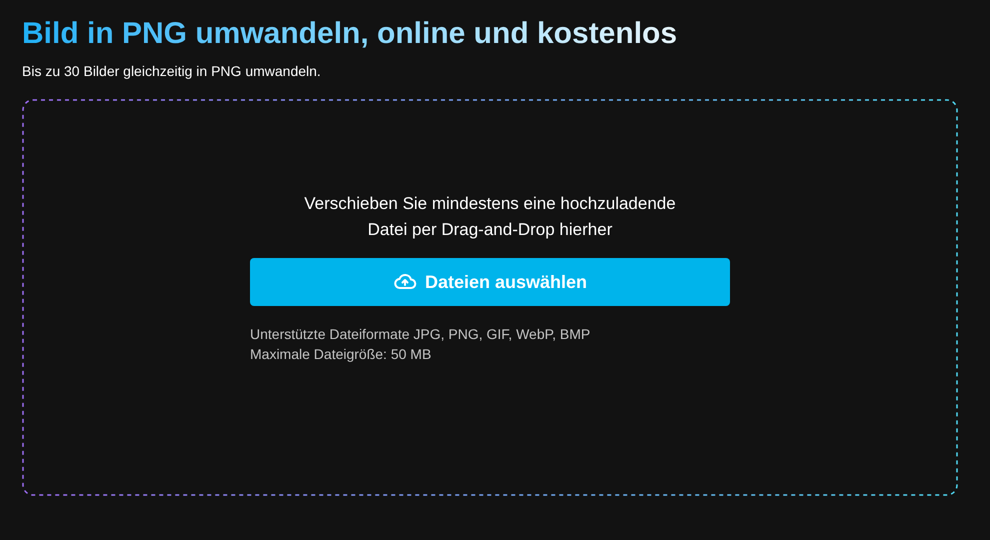 The height and width of the screenshot is (540, 990). What do you see at coordinates (172, 71) in the screenshot?
I see `page-subtitle: Bis zu 30 Bilder gleichzeitig in PNG umwandeln.` at bounding box center [172, 71].